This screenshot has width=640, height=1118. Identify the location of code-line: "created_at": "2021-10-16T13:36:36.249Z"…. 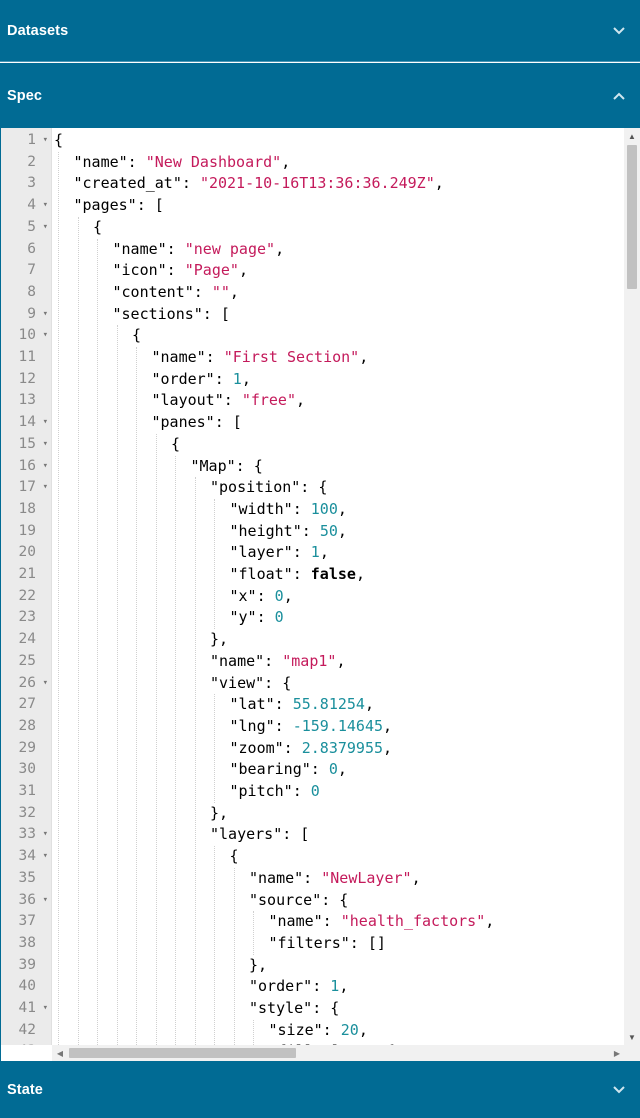
(259, 184).